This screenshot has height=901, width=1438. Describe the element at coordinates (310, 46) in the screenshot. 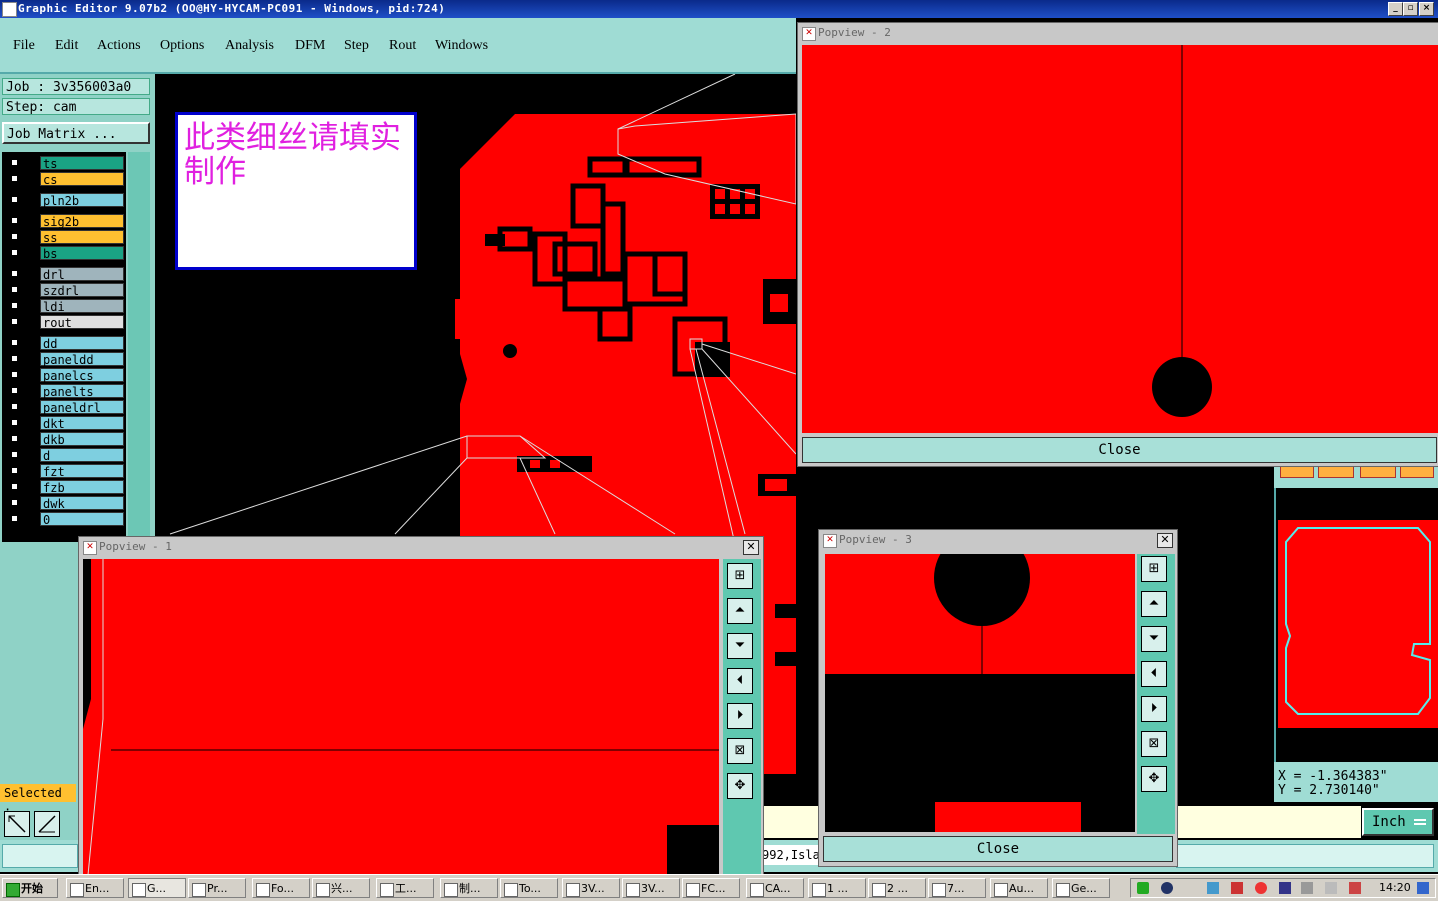

I see `menu-dfm: DFM` at that location.